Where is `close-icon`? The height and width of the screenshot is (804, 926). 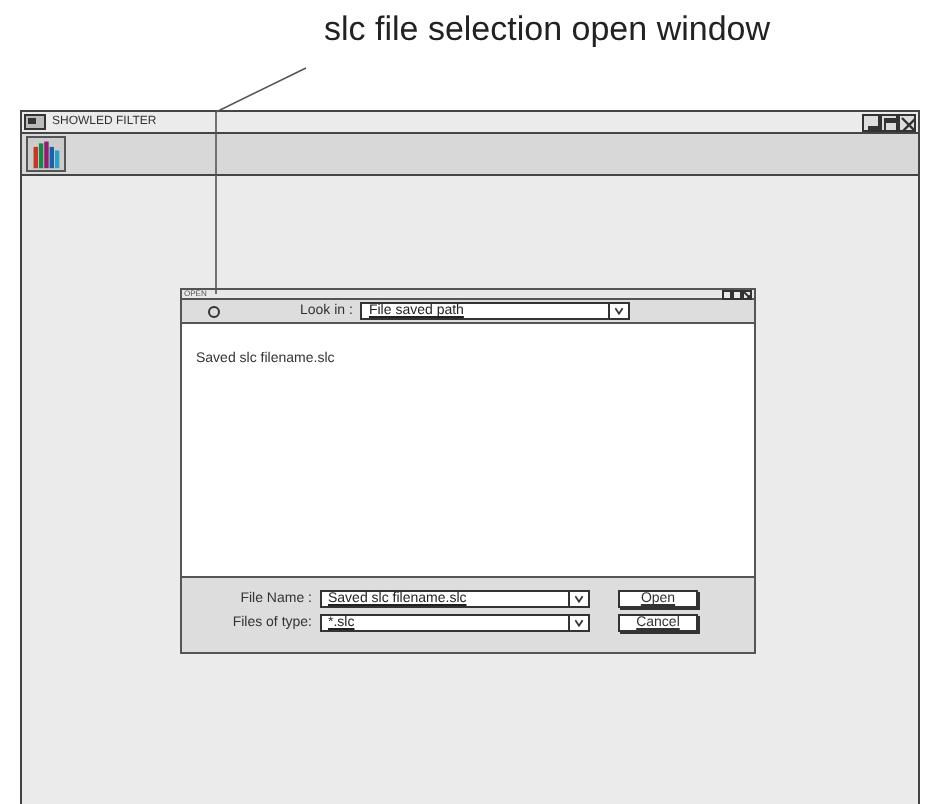
close-icon is located at coordinates (907, 122).